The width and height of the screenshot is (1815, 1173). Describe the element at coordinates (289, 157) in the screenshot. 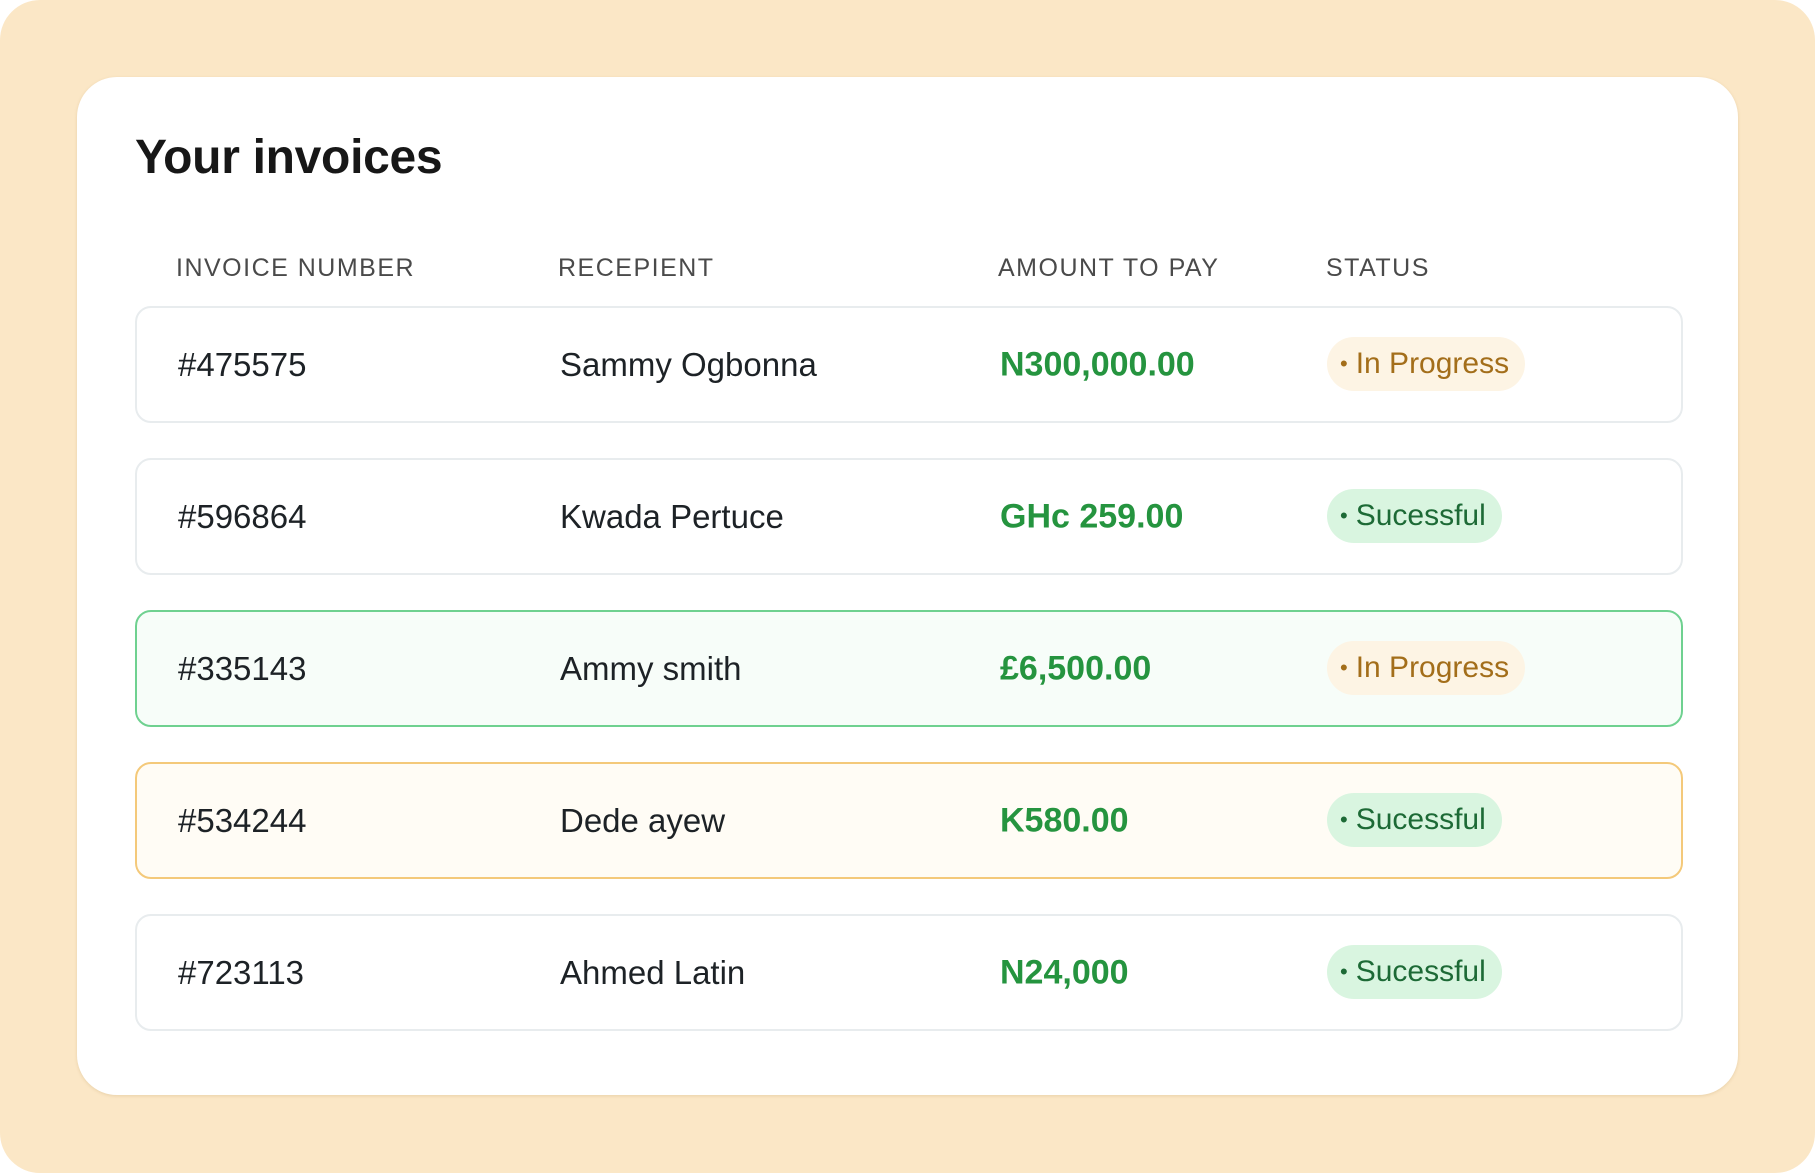

I see `page-title: Your invoices` at that location.